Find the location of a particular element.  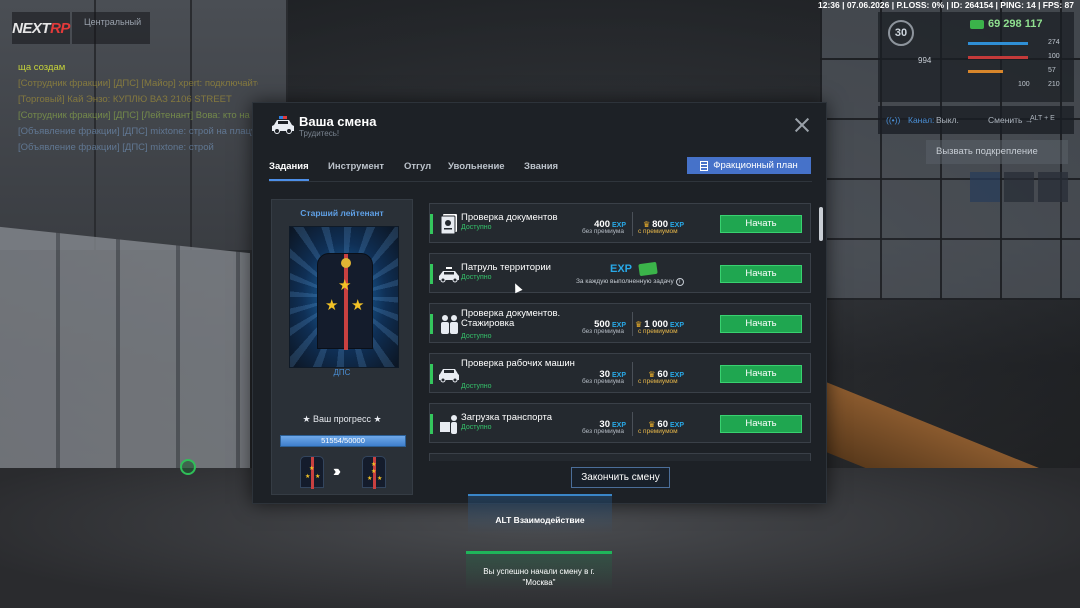

hunger-bar is located at coordinates (985, 71).